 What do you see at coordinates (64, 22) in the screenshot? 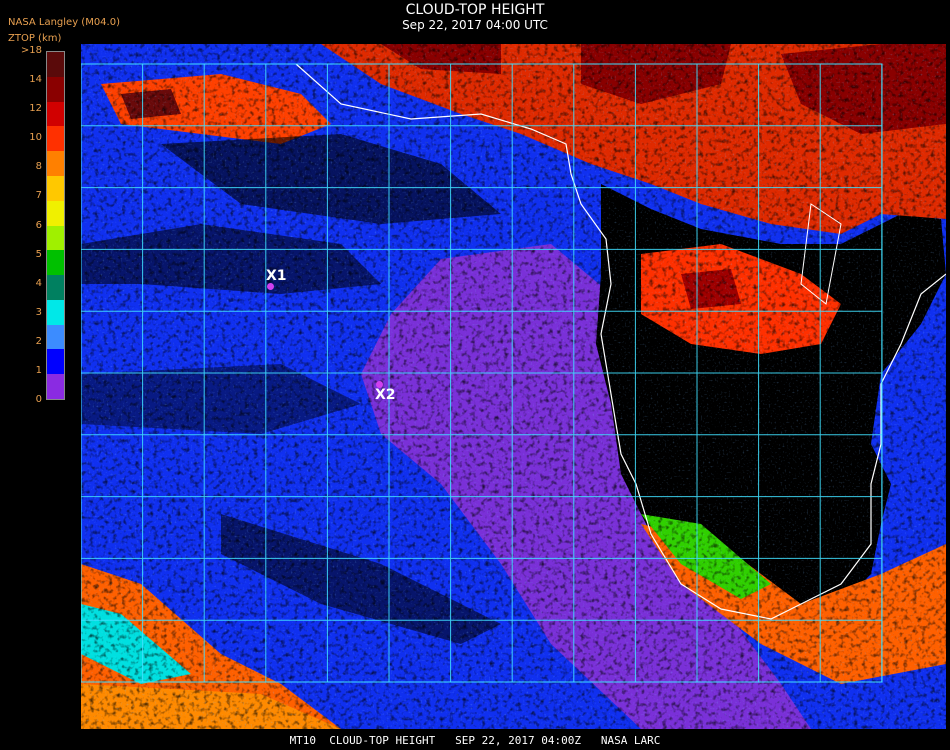
I see `source-label: NASA Langley (M04.0)` at bounding box center [64, 22].